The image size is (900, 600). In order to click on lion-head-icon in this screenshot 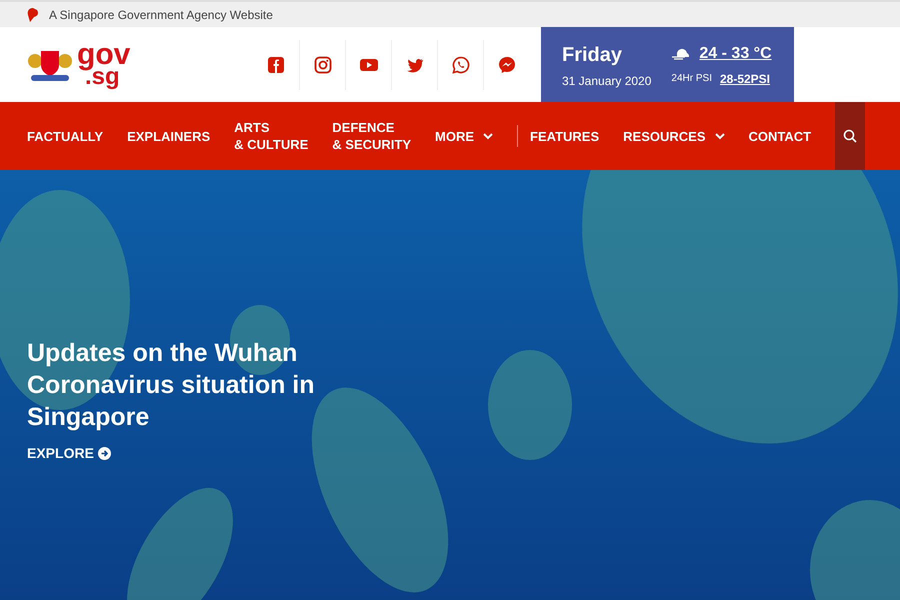, I will do `click(33, 15)`.